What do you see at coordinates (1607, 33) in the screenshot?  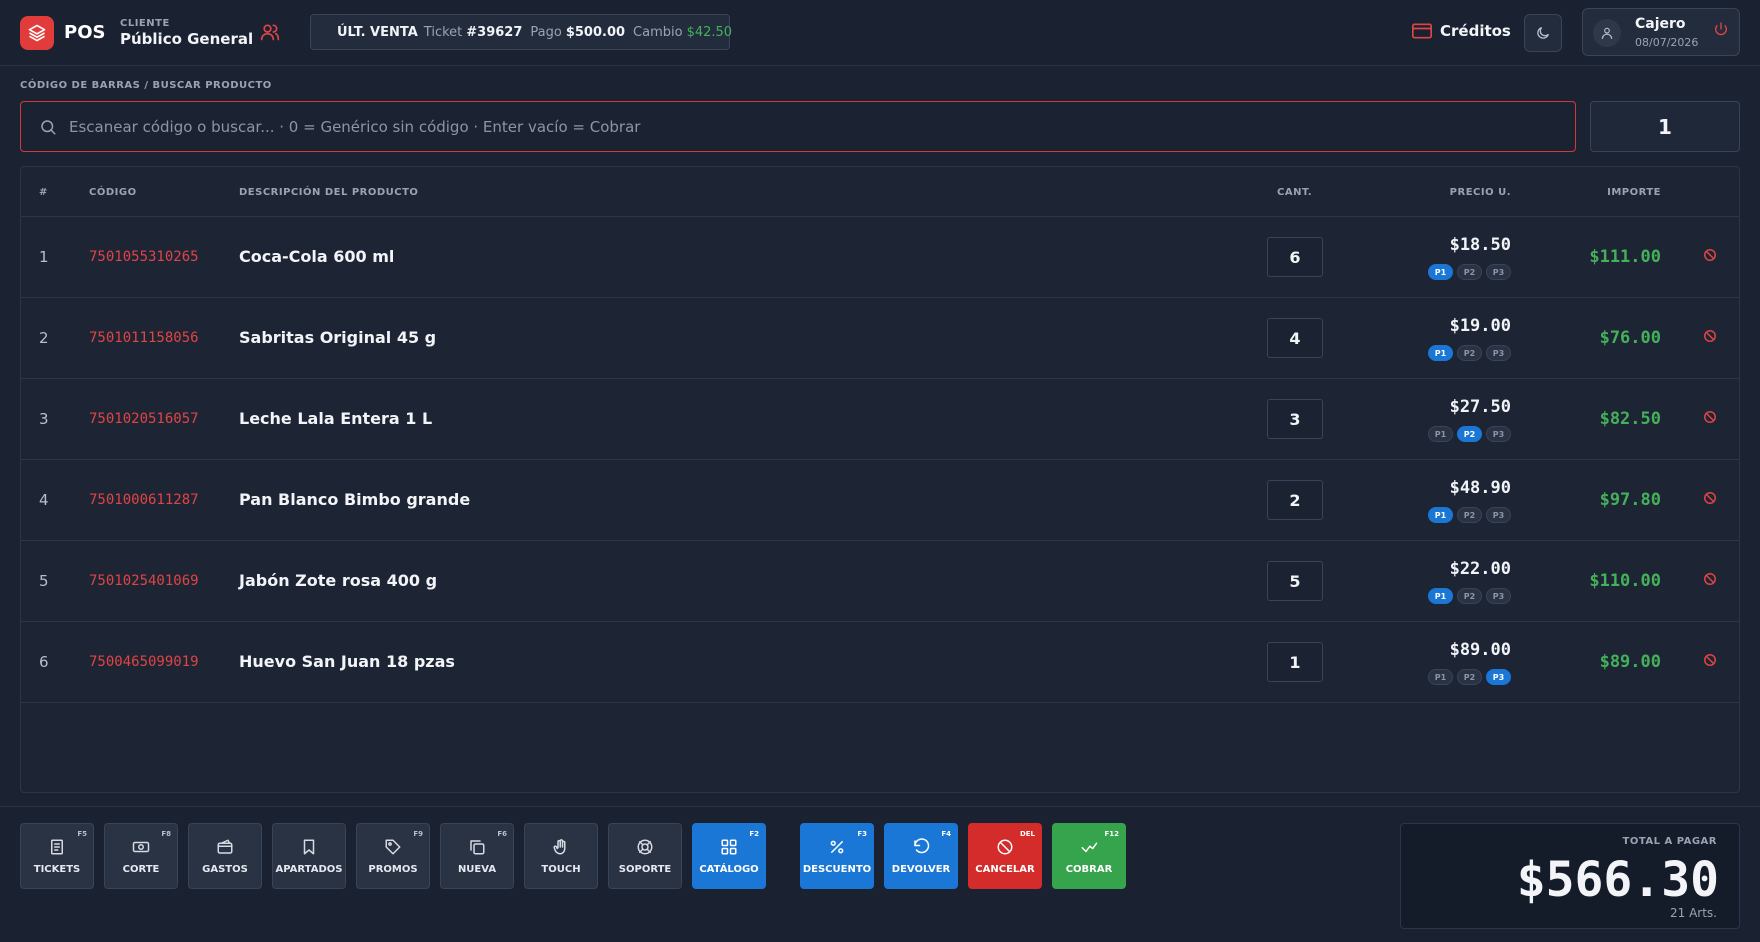 I see `user-icon` at bounding box center [1607, 33].